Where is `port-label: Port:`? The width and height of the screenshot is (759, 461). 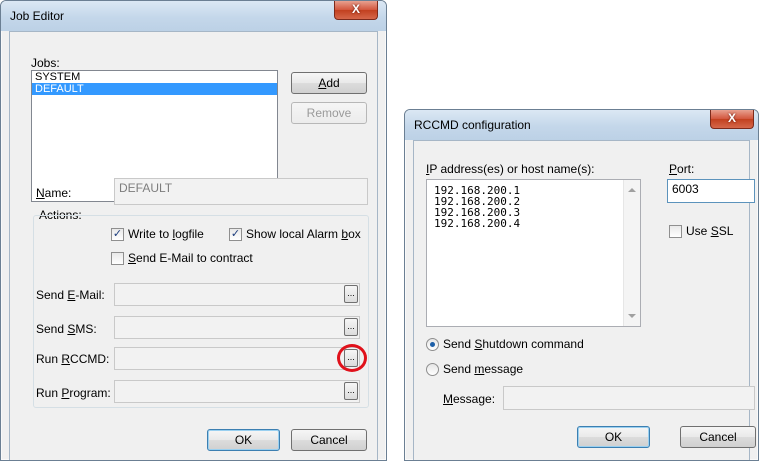 port-label: Port: is located at coordinates (682, 169).